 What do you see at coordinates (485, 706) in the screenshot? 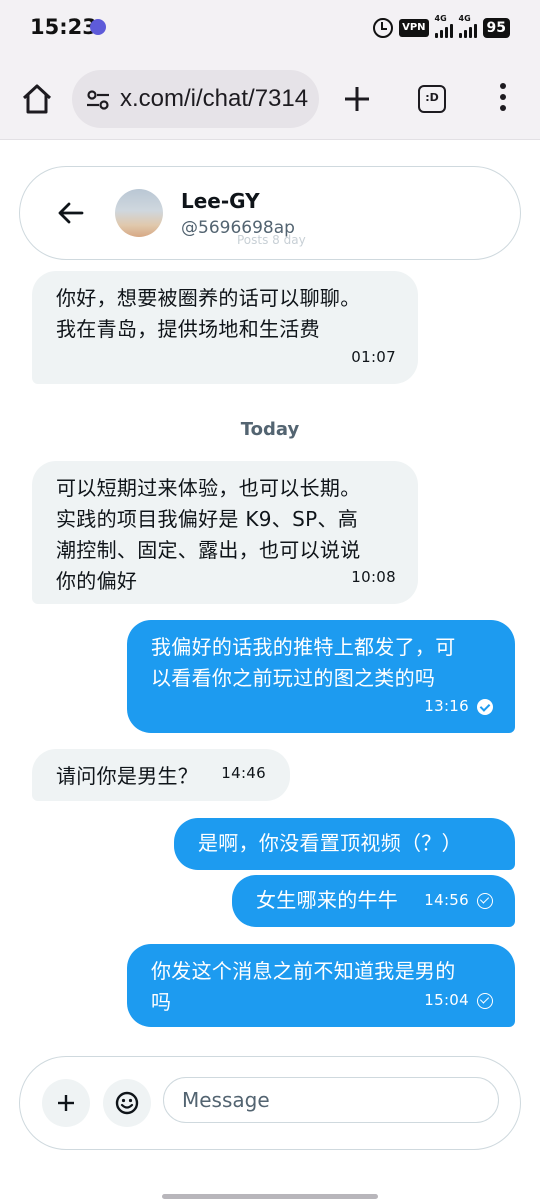
I see `read-receipt-icon` at bounding box center [485, 706].